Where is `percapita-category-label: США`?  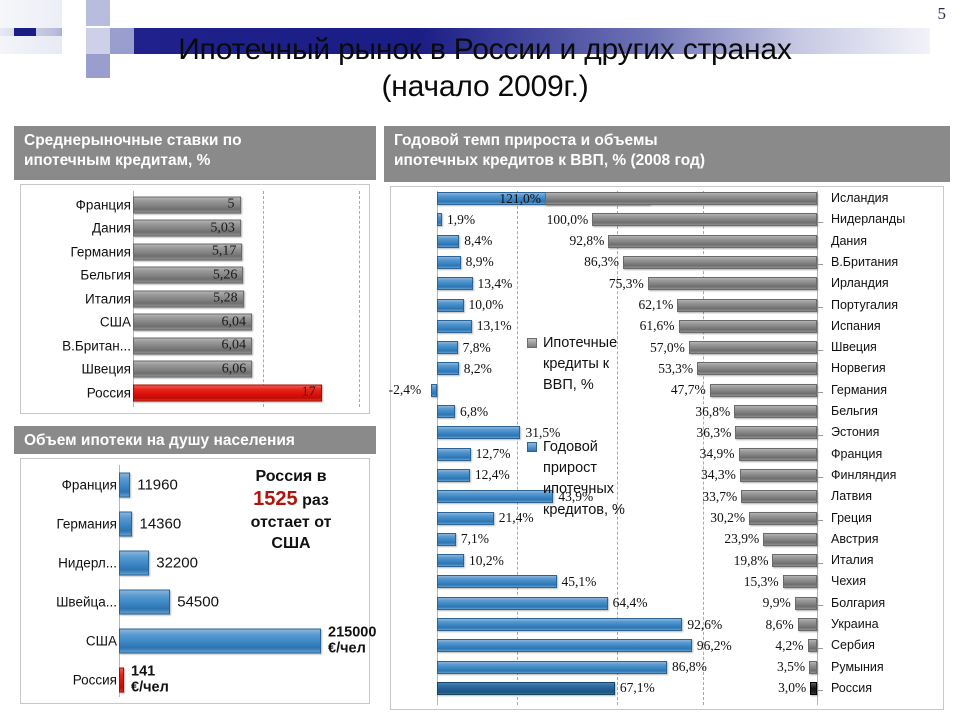 percapita-category-label: США is located at coordinates (101, 640).